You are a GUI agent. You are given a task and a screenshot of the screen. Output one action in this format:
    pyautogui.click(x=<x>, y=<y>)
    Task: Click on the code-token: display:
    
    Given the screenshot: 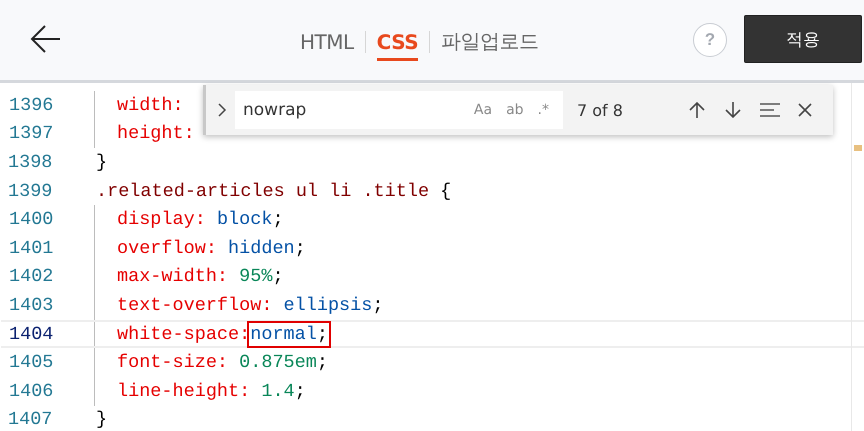 What is the action you would take?
    pyautogui.click(x=161, y=219)
    